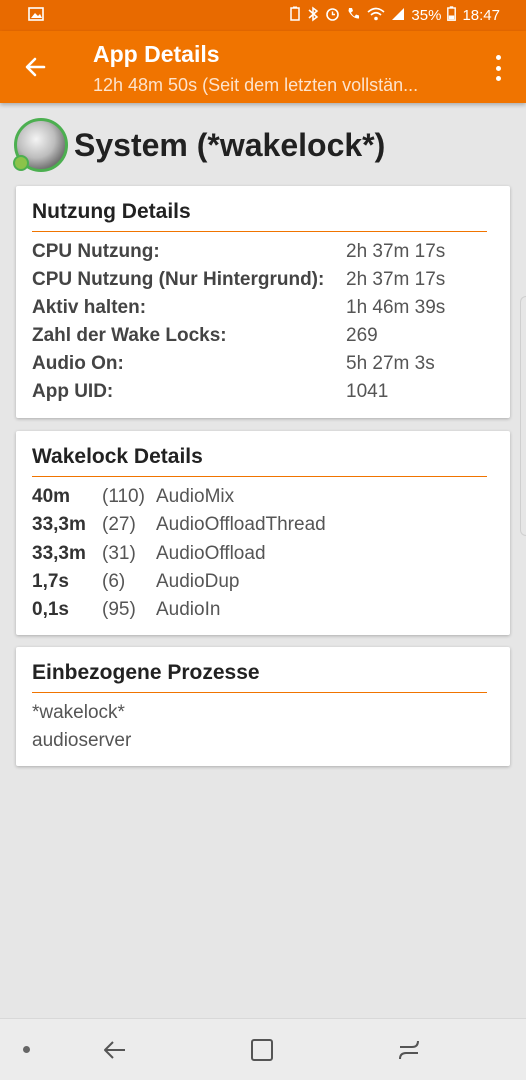  What do you see at coordinates (241, 525) in the screenshot?
I see `wakelock-name: AudioOffloadThread` at bounding box center [241, 525].